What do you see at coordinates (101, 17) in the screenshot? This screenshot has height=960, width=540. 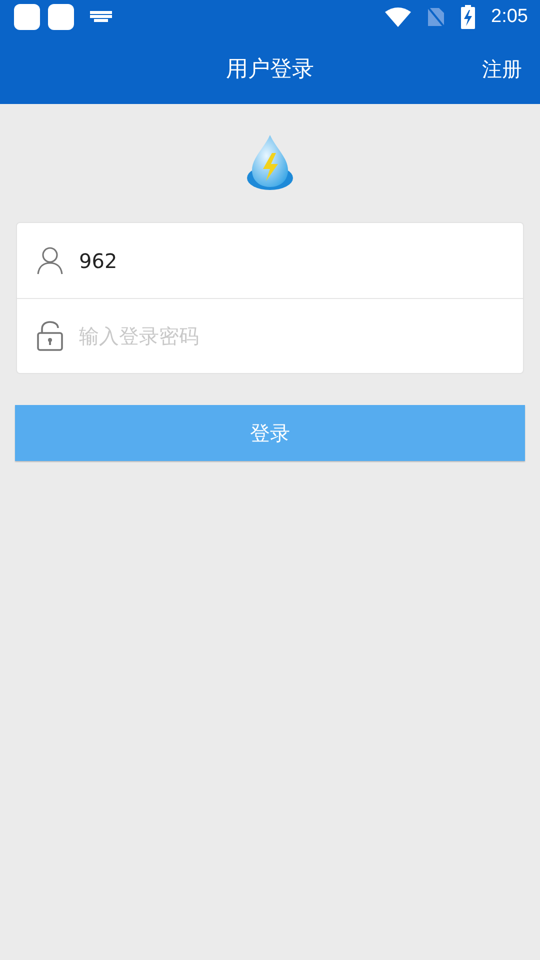 I see `keyboard-icon` at bounding box center [101, 17].